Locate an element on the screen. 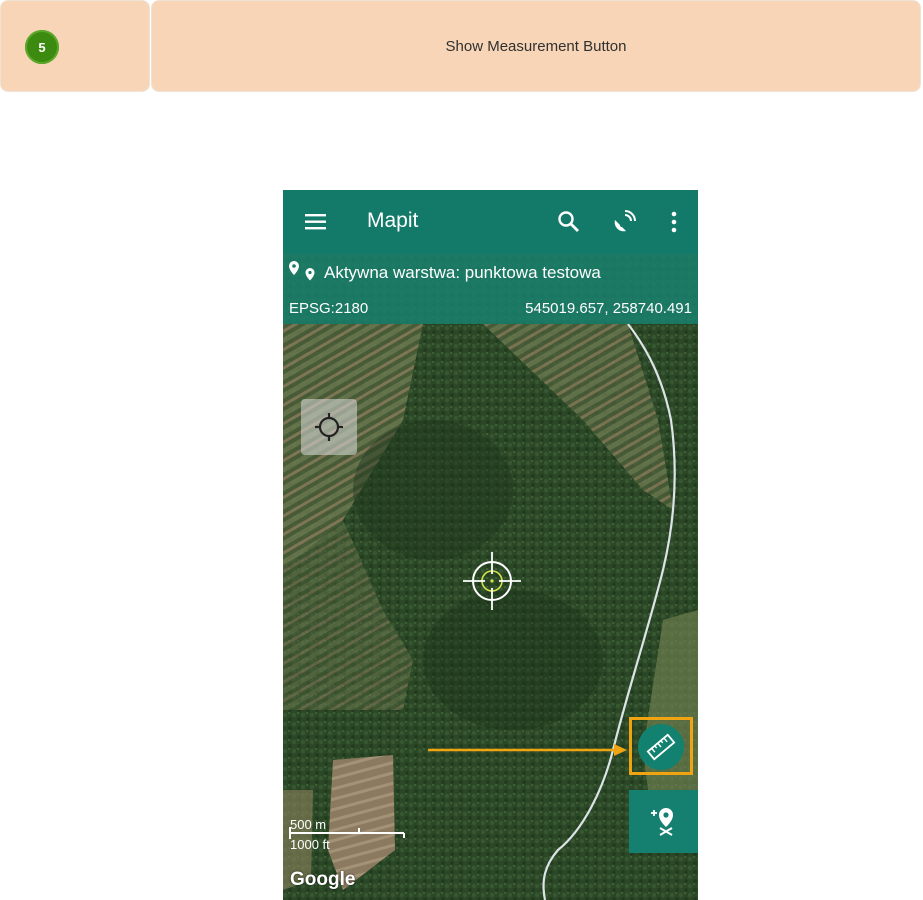 Image resolution: width=923 pixels, height=900 pixels. gps-locate-button is located at coordinates (329, 427).